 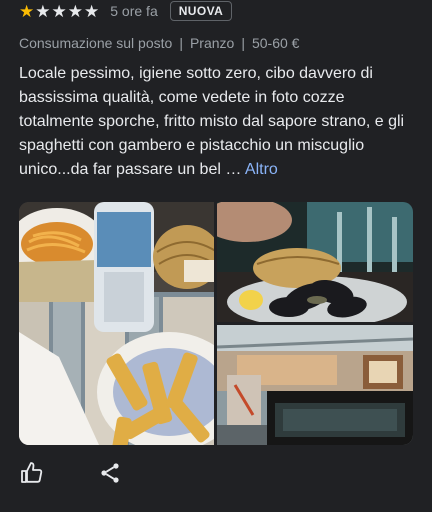 I want to click on service-type: Consumazione sul posto, so click(x=96, y=43).